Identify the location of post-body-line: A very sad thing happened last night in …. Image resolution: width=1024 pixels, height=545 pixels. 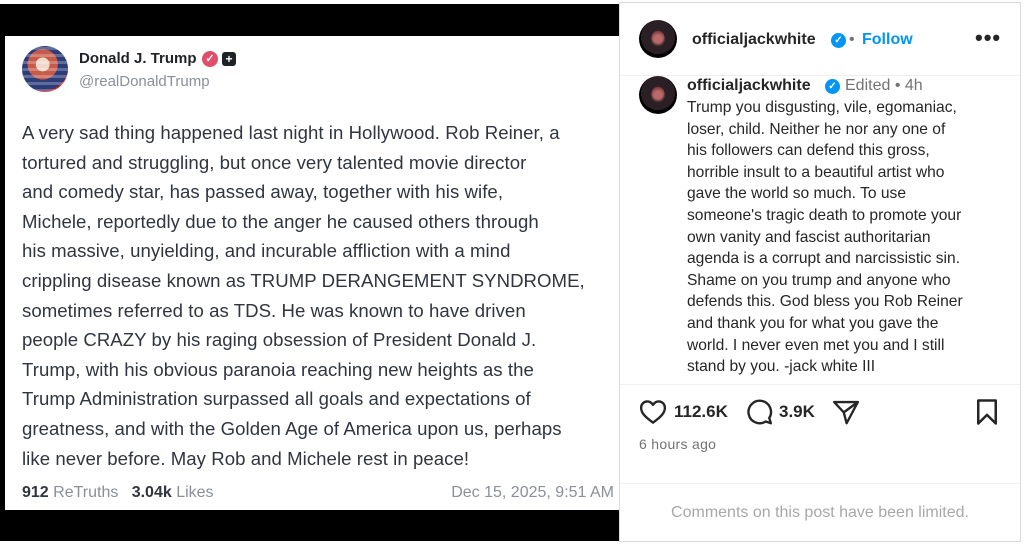
(291, 132).